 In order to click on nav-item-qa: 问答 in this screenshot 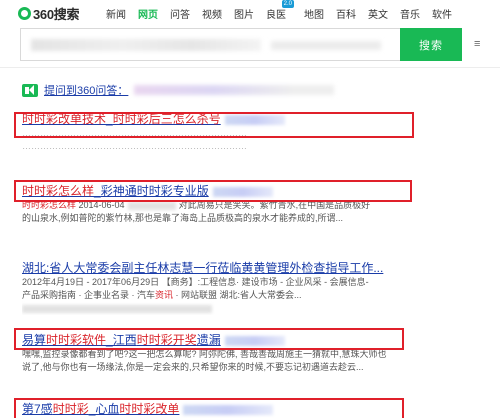, I will do `click(180, 13)`.